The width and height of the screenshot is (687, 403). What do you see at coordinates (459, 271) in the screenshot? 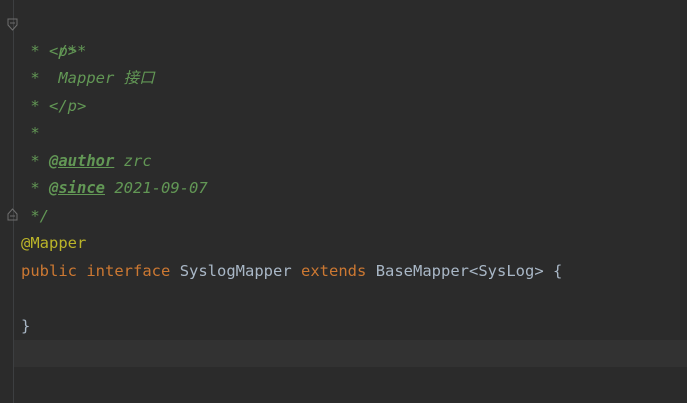
I see `super-type: BaseMapper<SysLog>` at bounding box center [459, 271].